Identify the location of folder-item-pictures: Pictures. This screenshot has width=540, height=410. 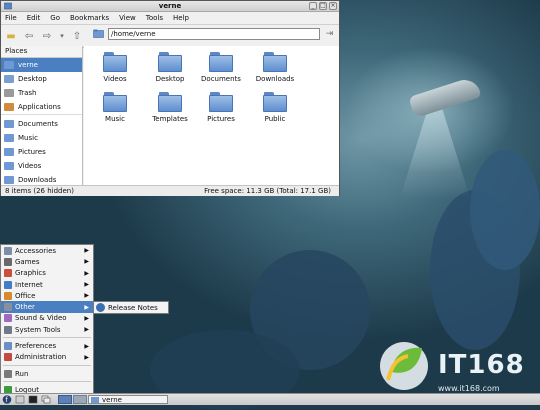
(221, 107).